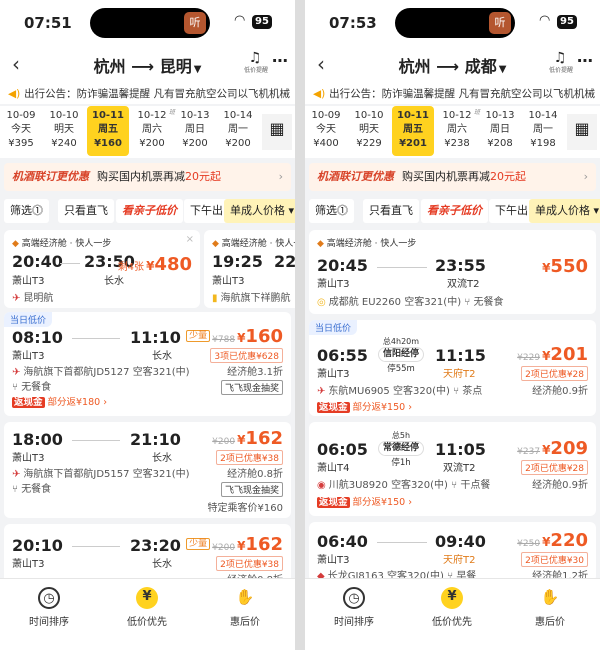 This screenshot has height=650, width=600. Describe the element at coordinates (264, 544) in the screenshot. I see `price-value: 162` at that location.